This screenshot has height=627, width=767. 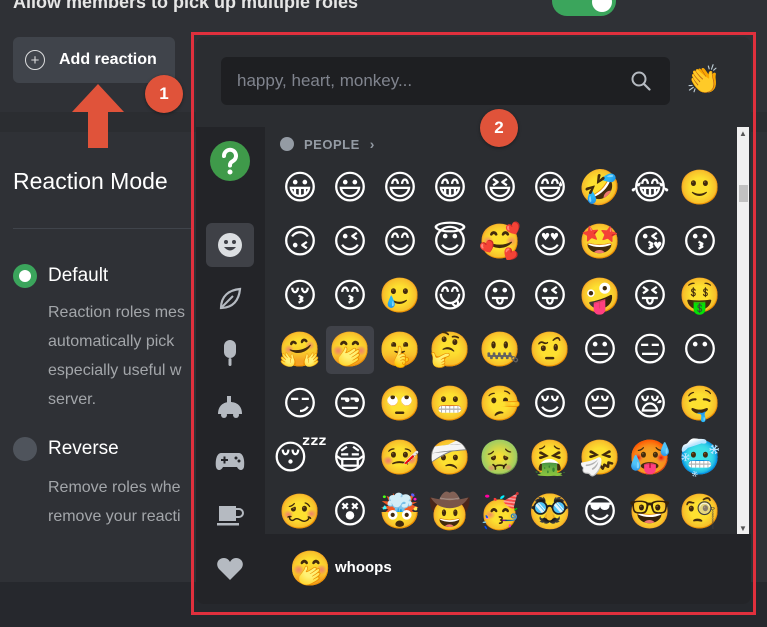 What do you see at coordinates (650, 404) in the screenshot?
I see `emoji-button: 😪` at bounding box center [650, 404].